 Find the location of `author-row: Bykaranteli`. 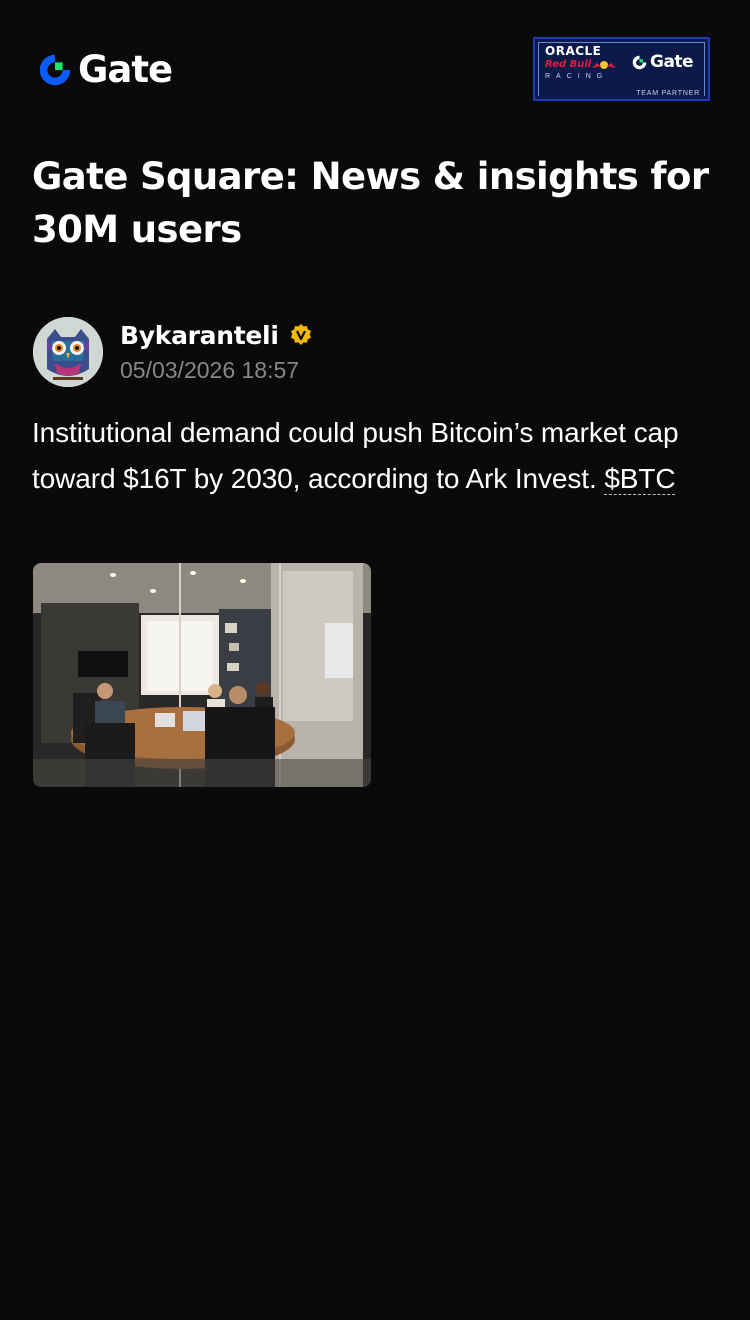

author-row: Bykaranteli is located at coordinates (216, 335).